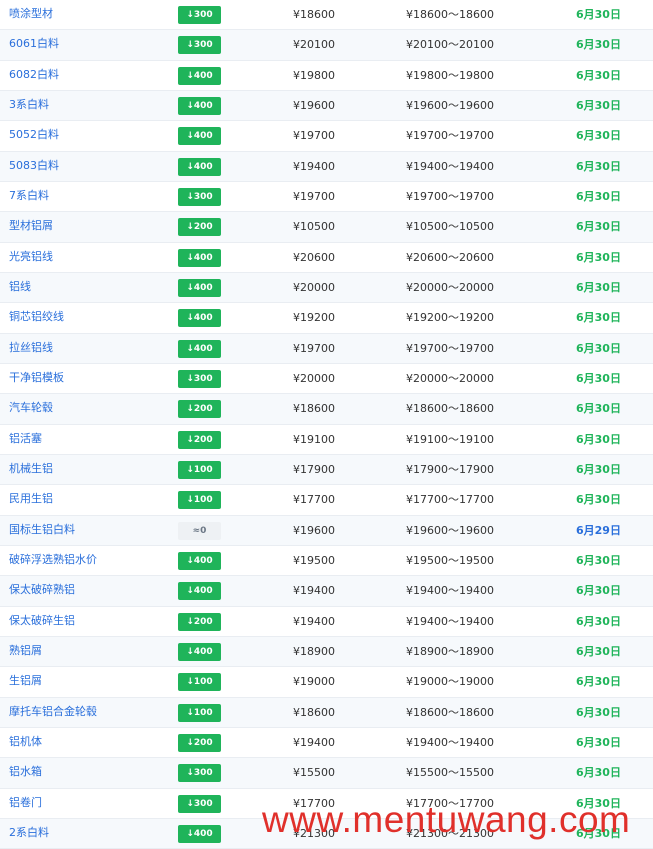 This screenshot has height=849, width=653. I want to click on material-name-link: 3系白料, so click(29, 105).